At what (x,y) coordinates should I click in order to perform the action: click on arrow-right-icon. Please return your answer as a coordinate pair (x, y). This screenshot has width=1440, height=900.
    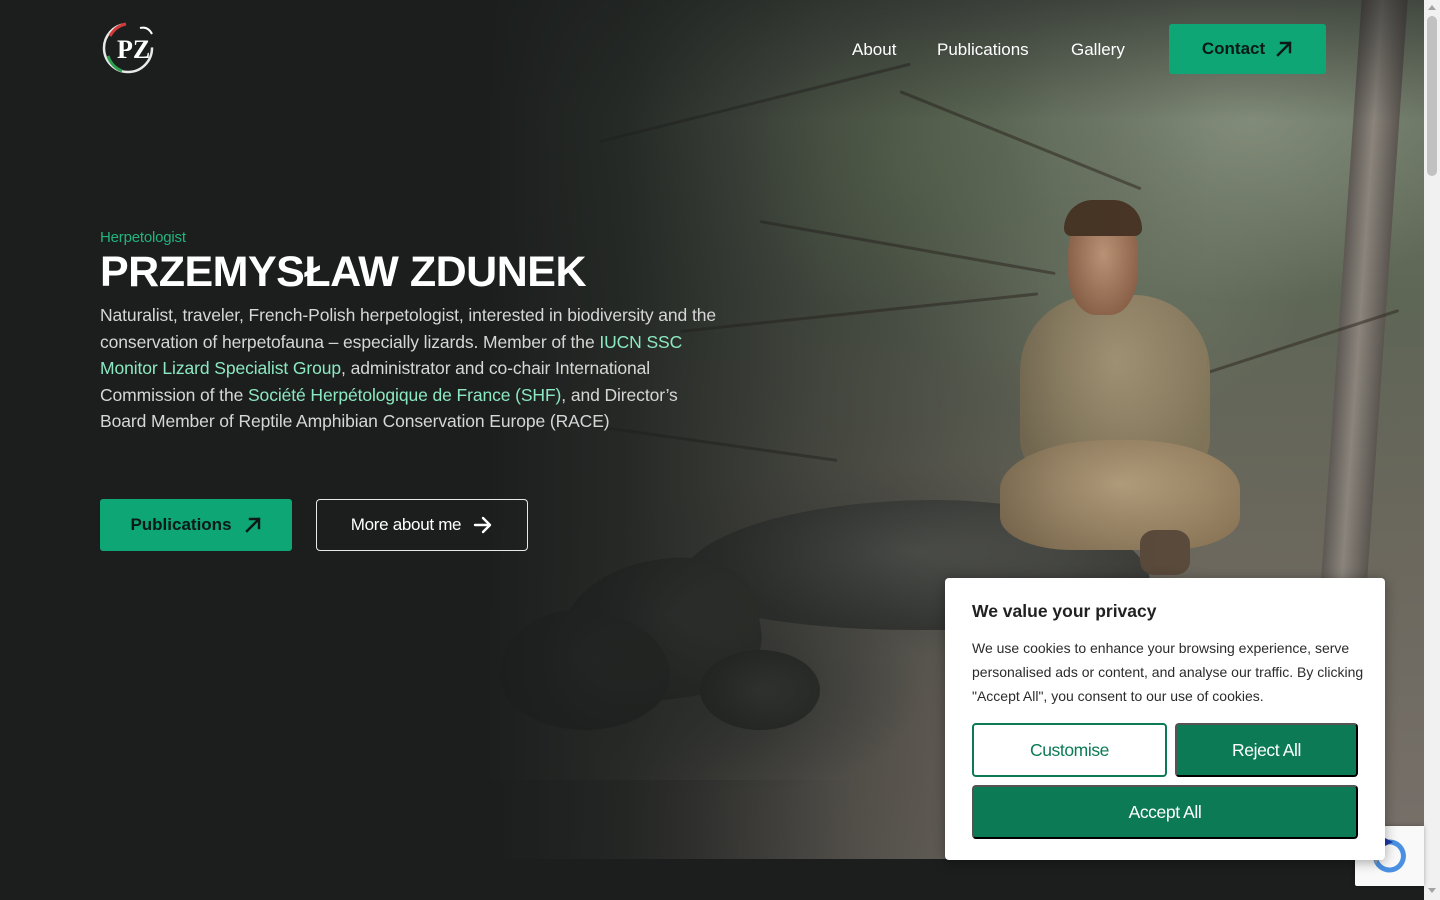
    Looking at the image, I should click on (483, 525).